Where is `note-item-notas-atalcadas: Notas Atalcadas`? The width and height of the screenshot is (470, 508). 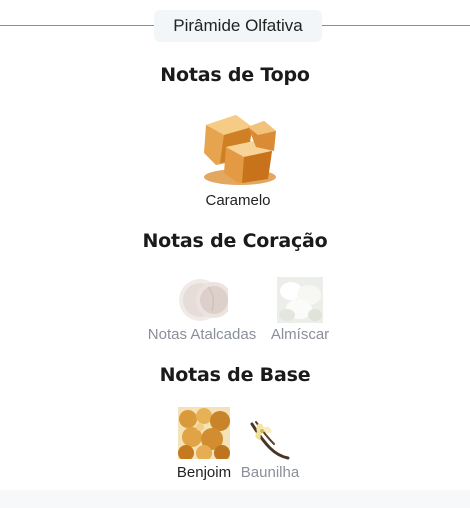
note-item-notas-atalcadas: Notas Atalcadas is located at coordinates (202, 334).